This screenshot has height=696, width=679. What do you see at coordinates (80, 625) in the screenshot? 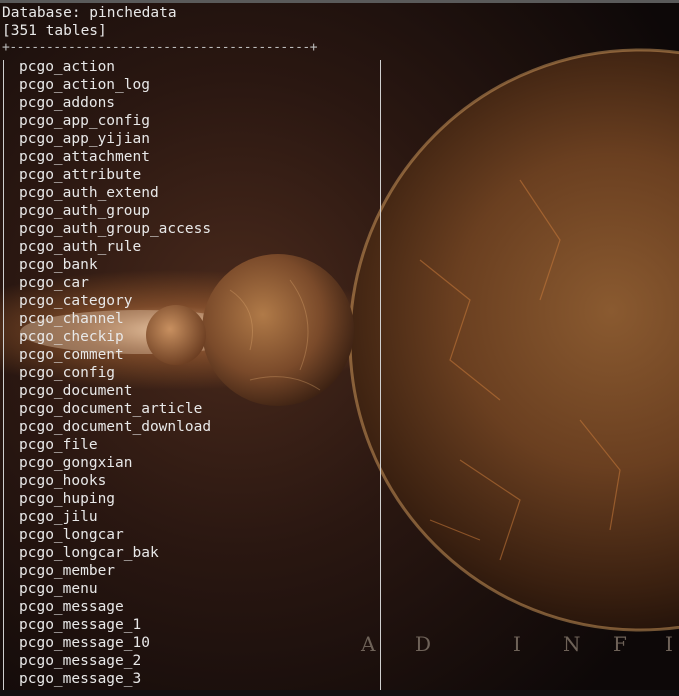
I see `table-row: pcgo_message_1` at bounding box center [80, 625].